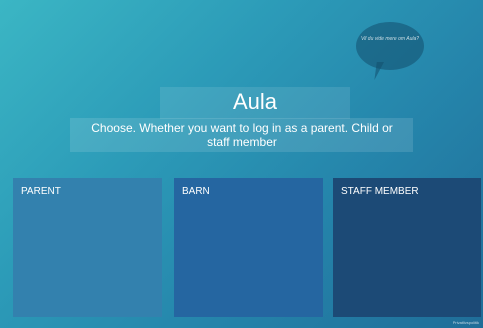  What do you see at coordinates (390, 46) in the screenshot?
I see `speech-bubble` at bounding box center [390, 46].